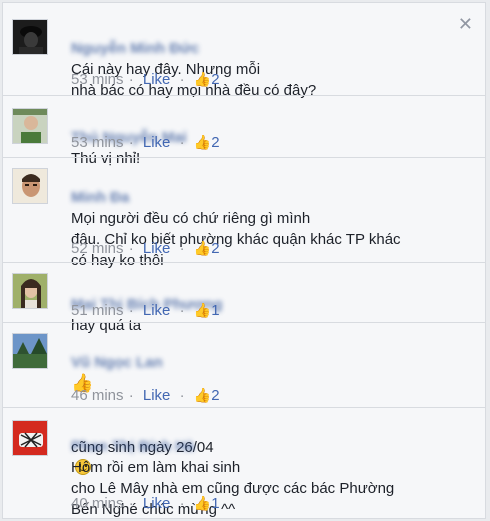 The width and height of the screenshot is (490, 521). I want to click on comment-meta: 40 mins · Like · 👍1, so click(145, 503).